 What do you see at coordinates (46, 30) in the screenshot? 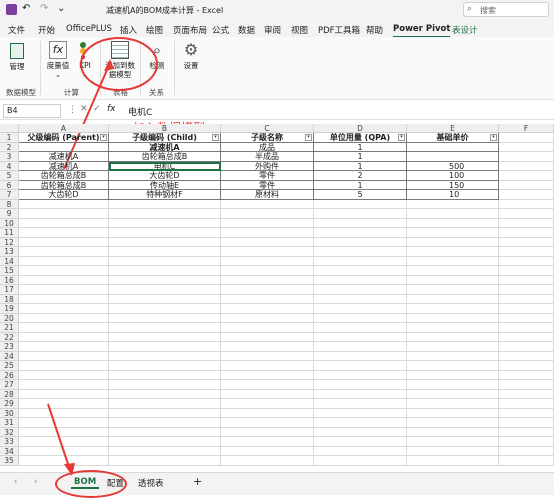
I see `tab-home: 开始` at bounding box center [46, 30].